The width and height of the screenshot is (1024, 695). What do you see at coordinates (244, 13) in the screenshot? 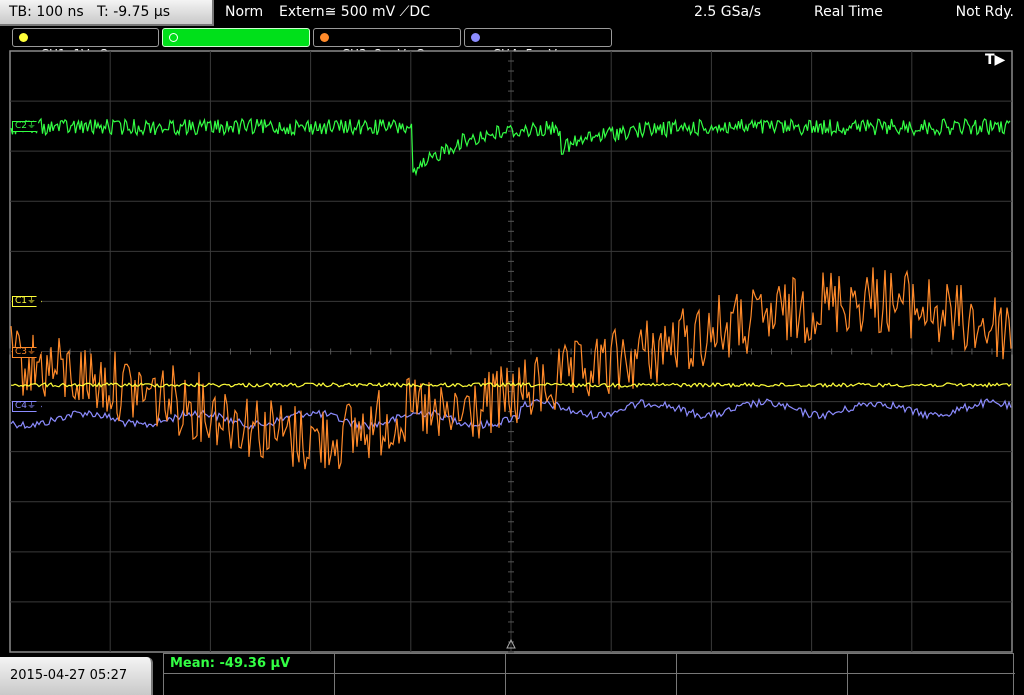
I see `trigger-mode: Norm` at bounding box center [244, 13].